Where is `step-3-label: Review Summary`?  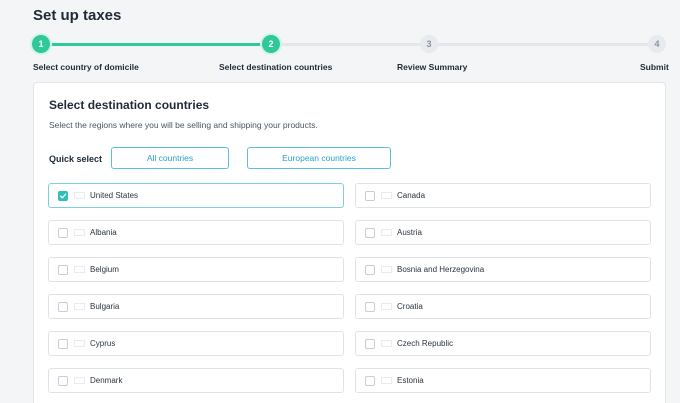
step-3-label: Review Summary is located at coordinates (432, 67).